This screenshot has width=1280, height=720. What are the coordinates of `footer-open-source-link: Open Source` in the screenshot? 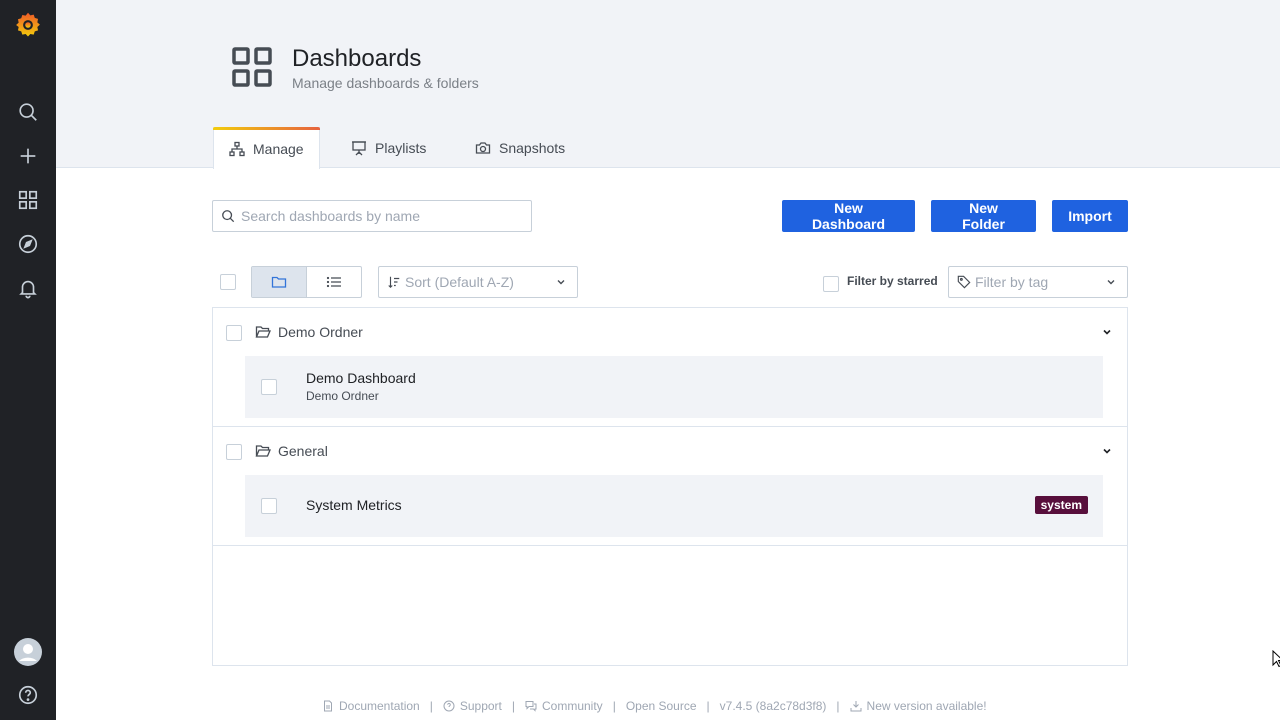 It's located at (661, 706).